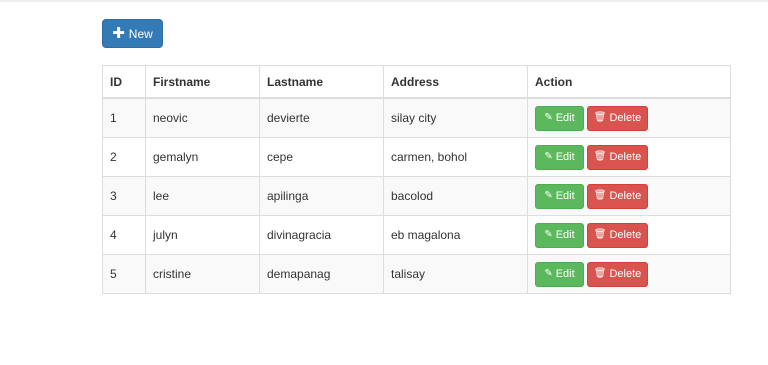  What do you see at coordinates (455, 274) in the screenshot?
I see `cell-address: talisay` at bounding box center [455, 274].